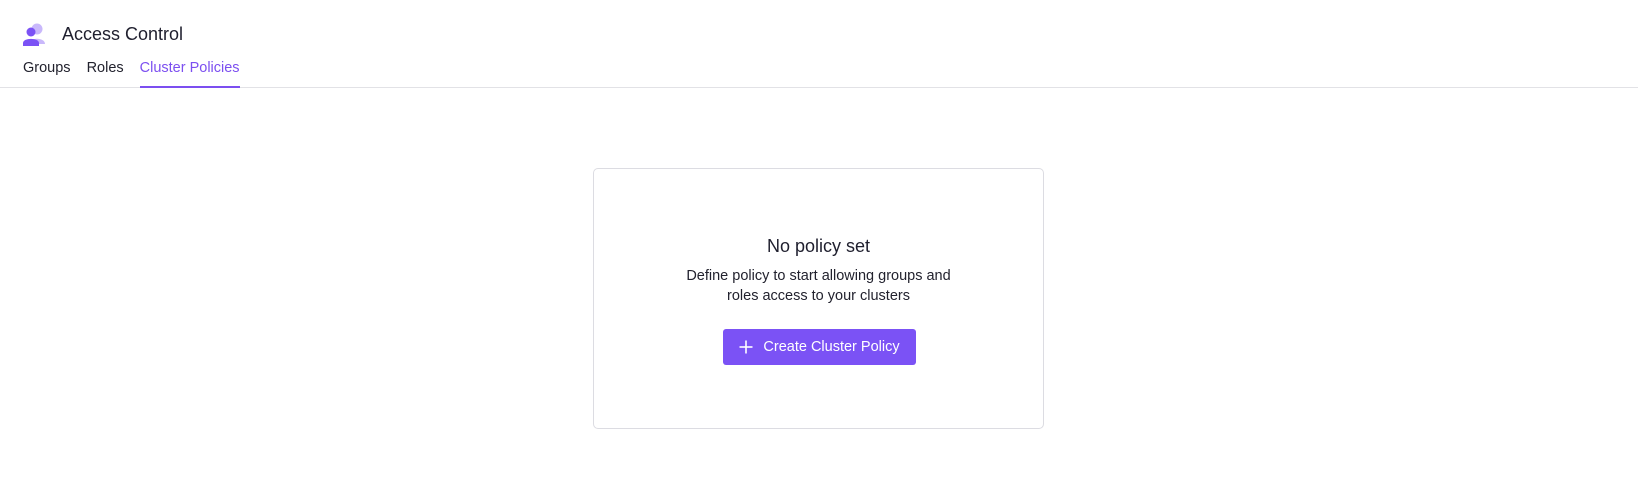  I want to click on create-cluster-policy-label: Create Cluster Policy, so click(831, 347).